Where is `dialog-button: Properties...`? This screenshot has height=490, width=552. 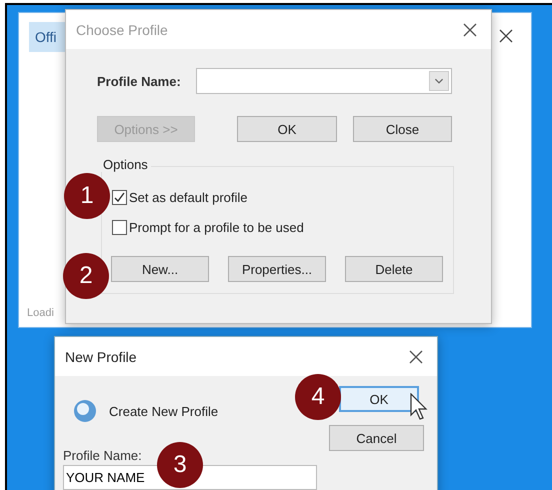 dialog-button: Properties... is located at coordinates (277, 269).